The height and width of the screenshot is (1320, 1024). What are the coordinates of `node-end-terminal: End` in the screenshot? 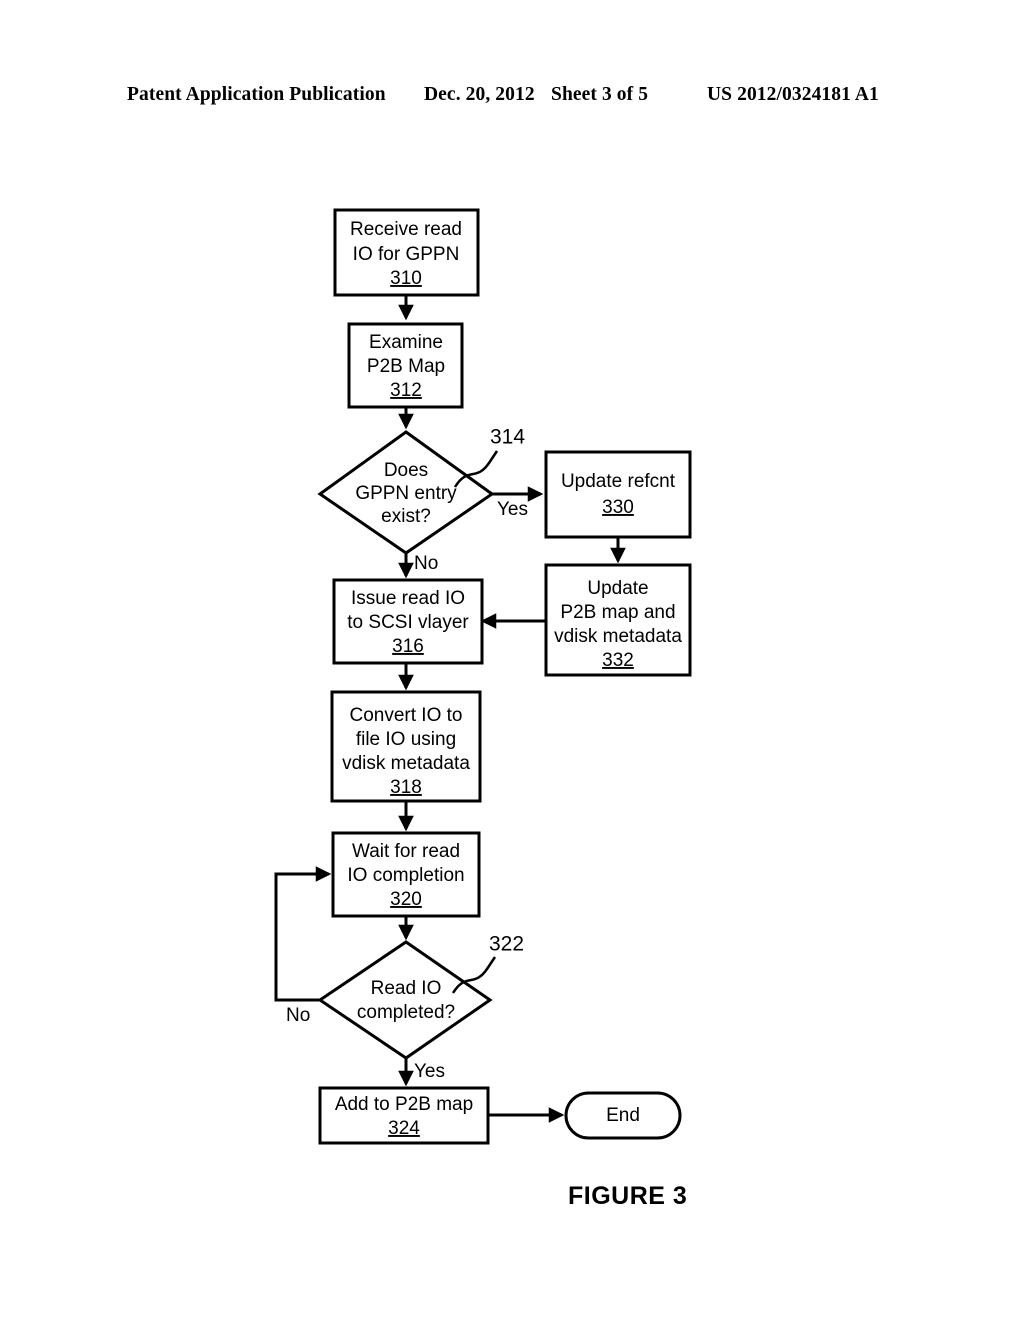 It's located at (623, 1115).